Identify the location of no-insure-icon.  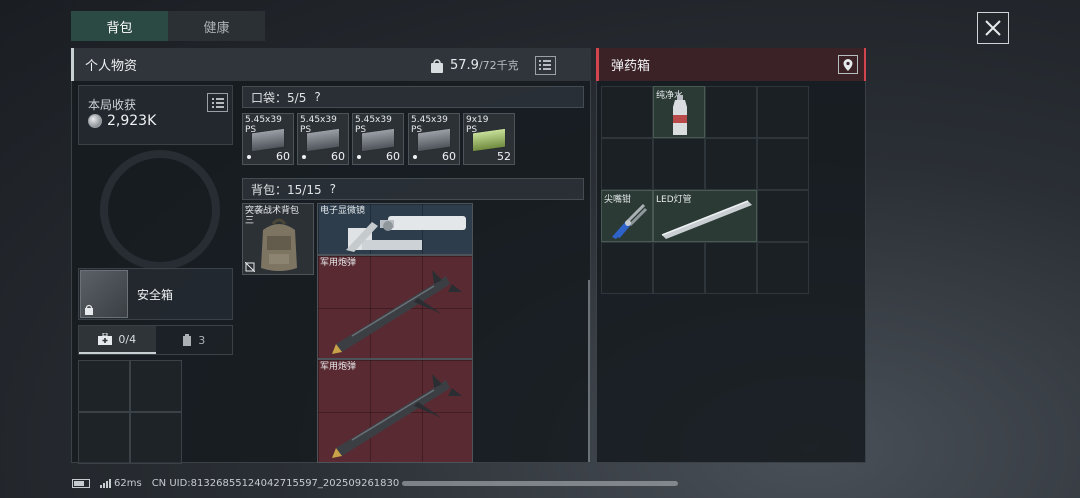
(250, 267).